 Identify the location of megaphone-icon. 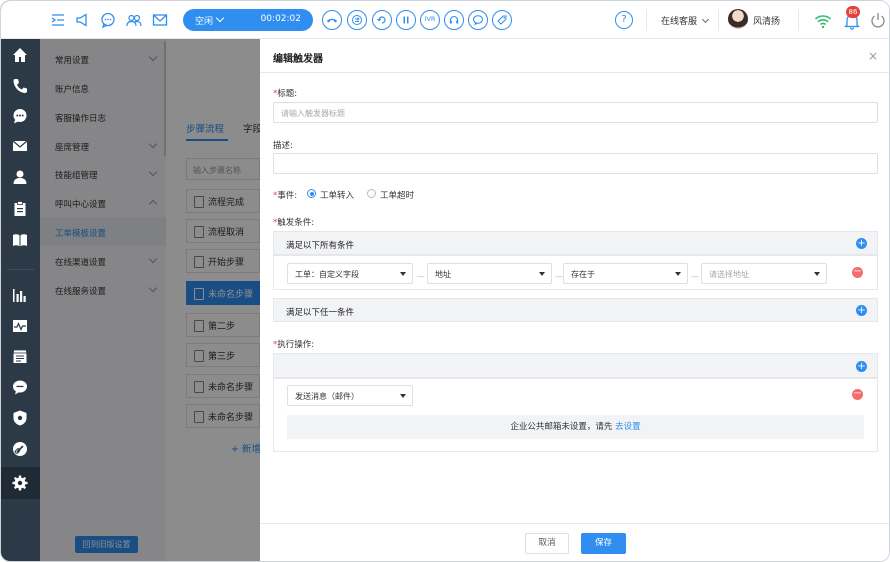
(83, 20).